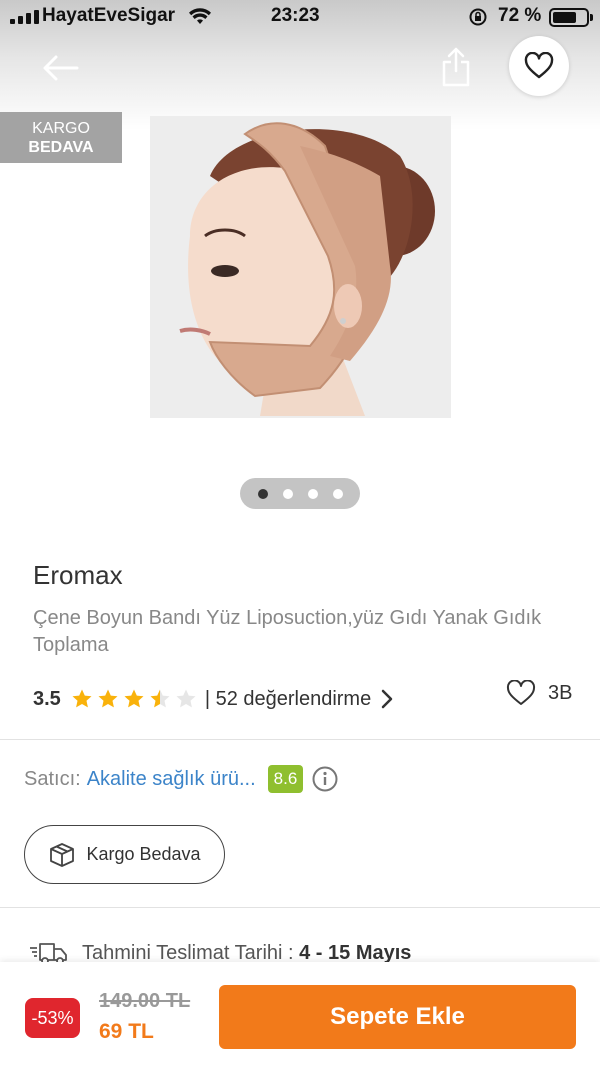 The image size is (600, 1066). I want to click on delivery-range: 4 - 15 Mayıs, so click(355, 952).